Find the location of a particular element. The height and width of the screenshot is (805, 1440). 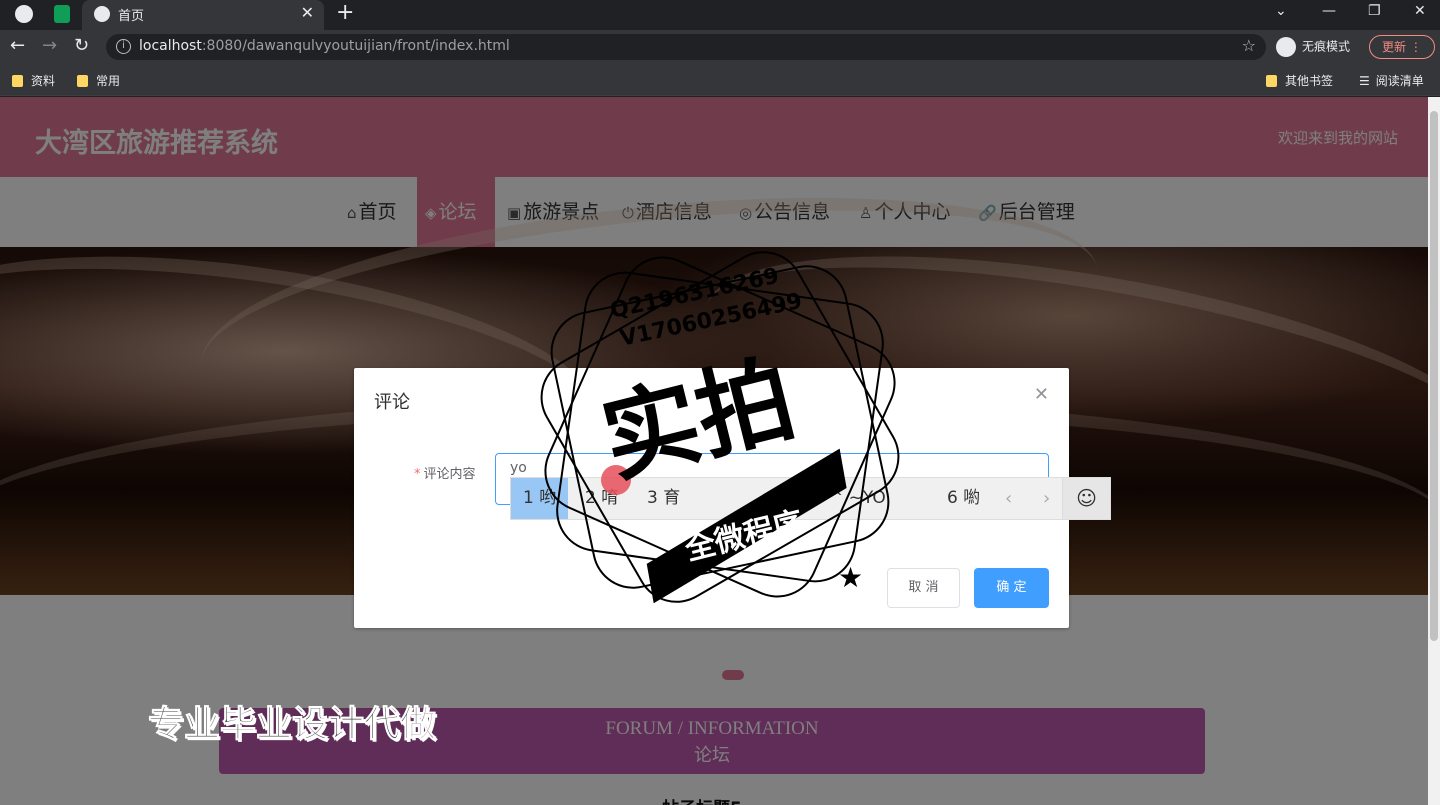

reading-list: ☰ 阅读清单 is located at coordinates (1391, 80).